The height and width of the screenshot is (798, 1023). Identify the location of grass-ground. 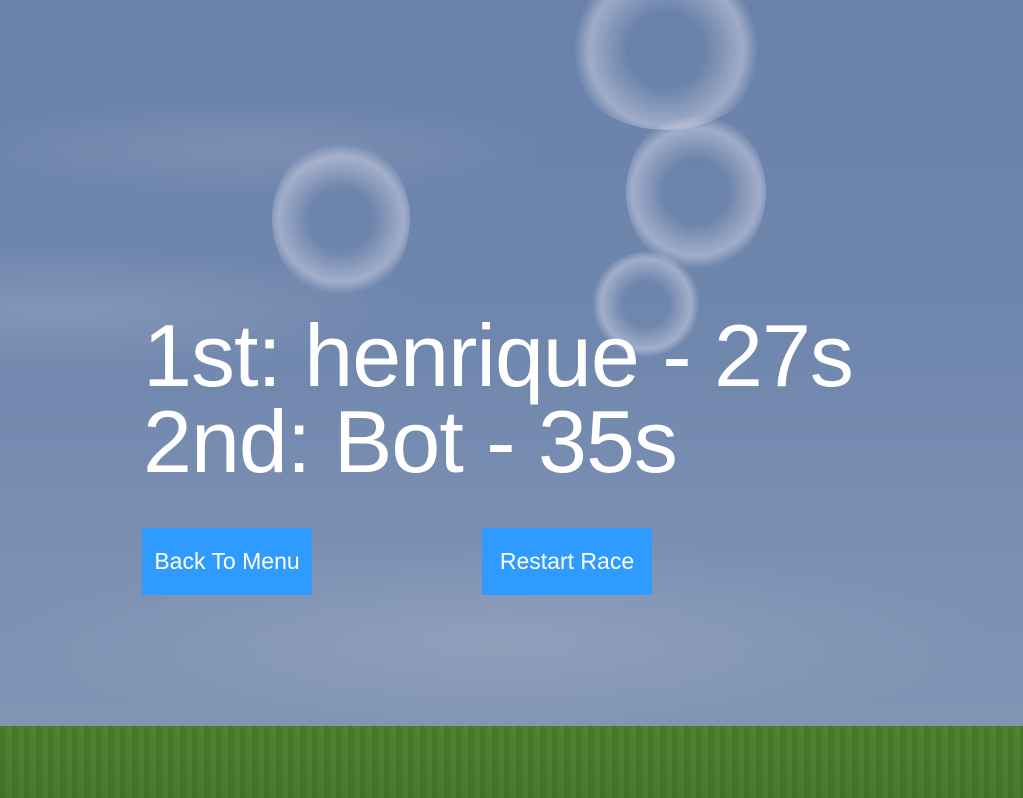
(511, 762).